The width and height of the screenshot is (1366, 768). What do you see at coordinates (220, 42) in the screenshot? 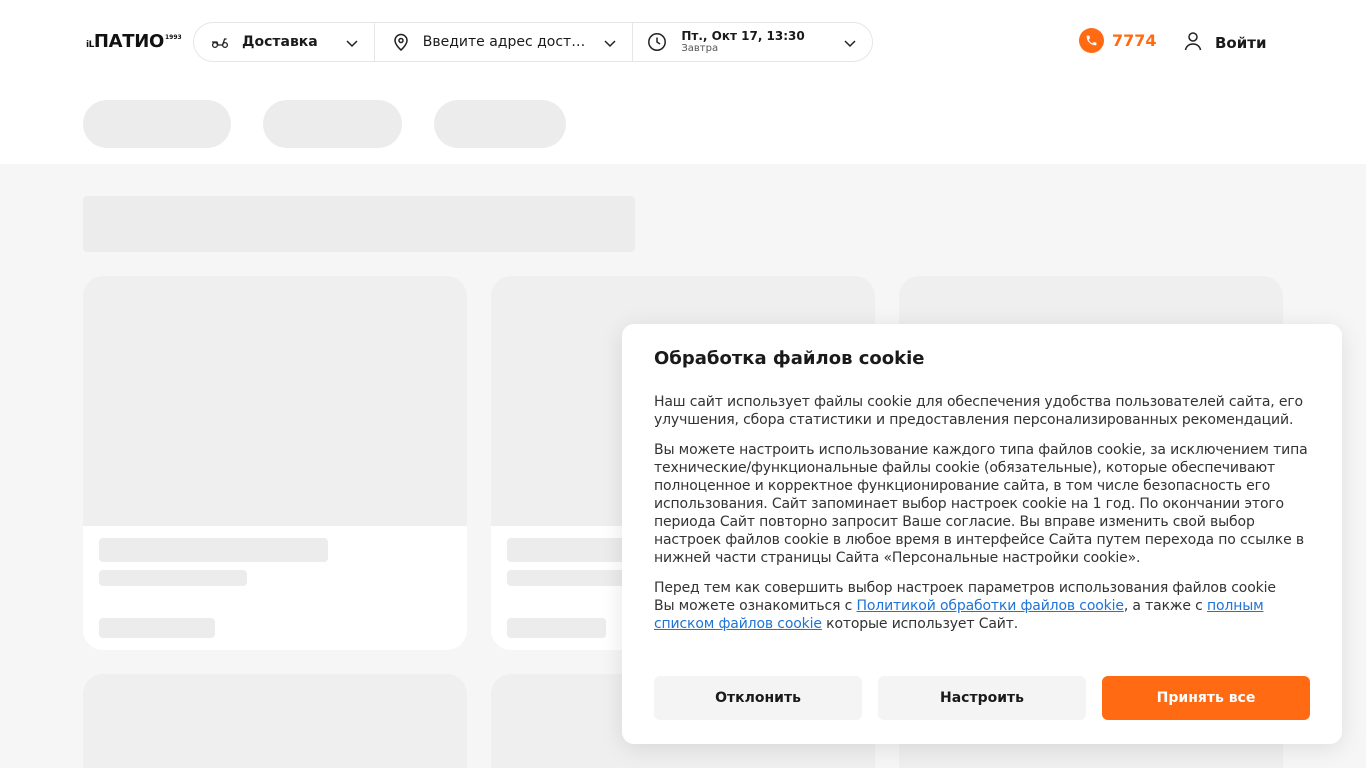
I see `scooter-icon` at bounding box center [220, 42].